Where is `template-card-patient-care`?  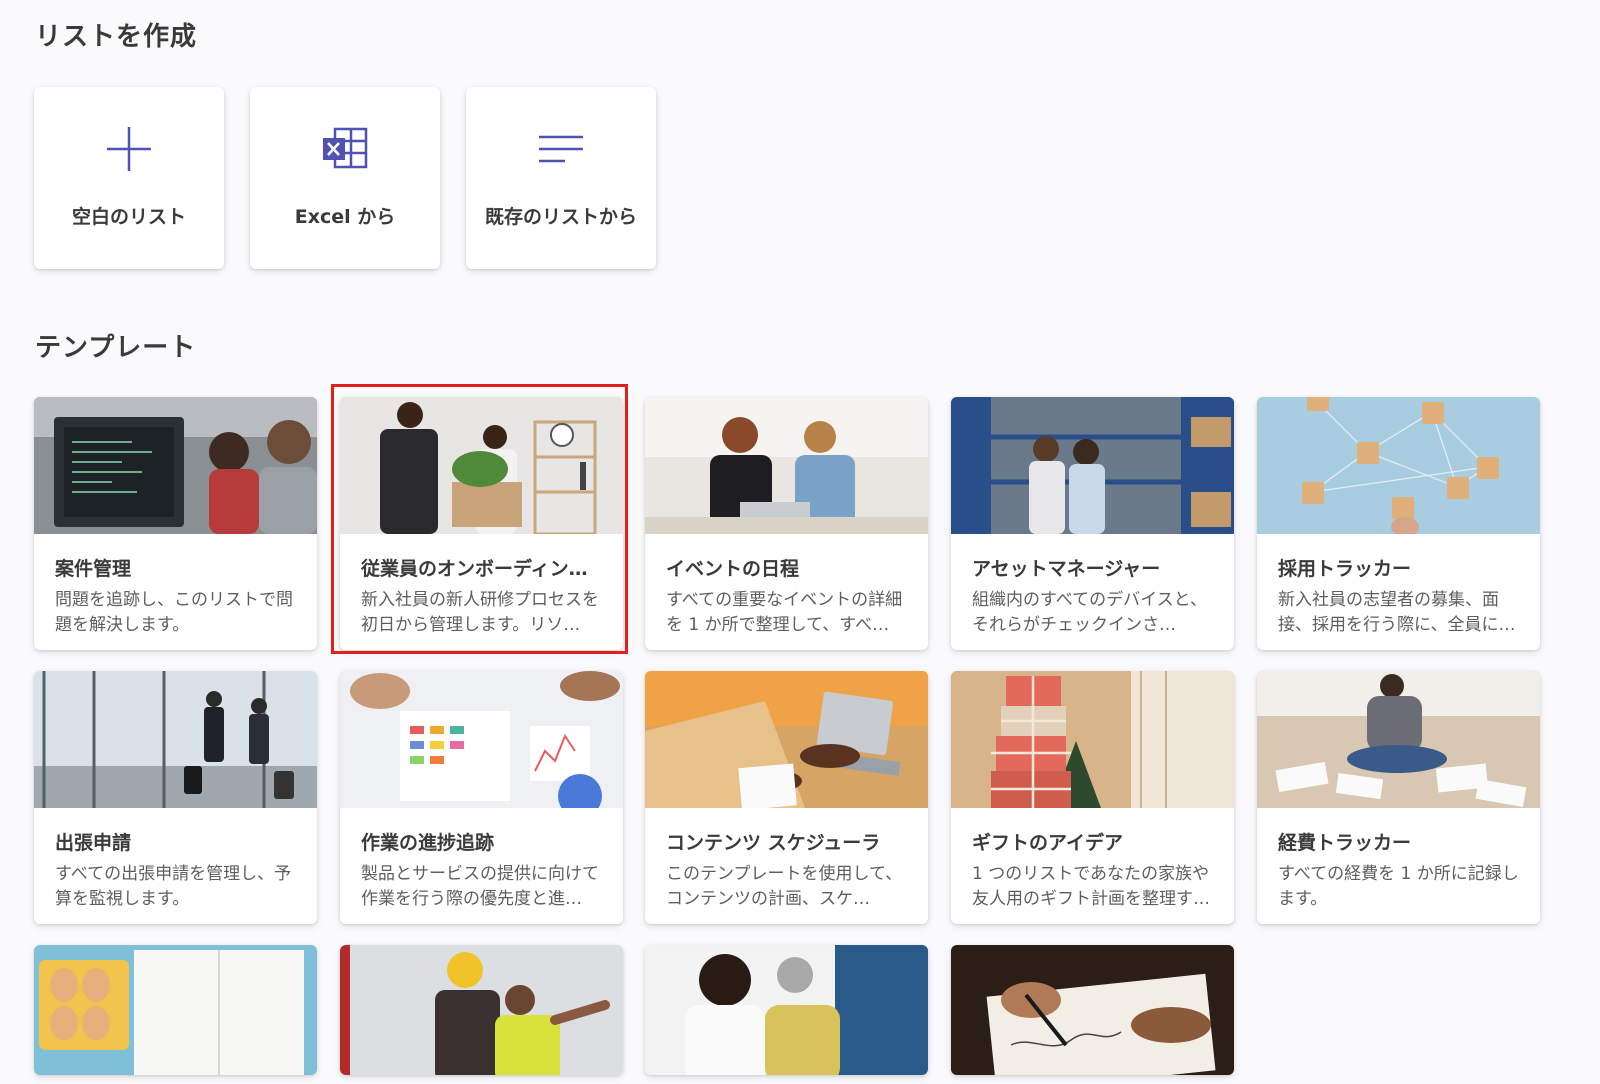
template-card-patient-care is located at coordinates (786, 1010).